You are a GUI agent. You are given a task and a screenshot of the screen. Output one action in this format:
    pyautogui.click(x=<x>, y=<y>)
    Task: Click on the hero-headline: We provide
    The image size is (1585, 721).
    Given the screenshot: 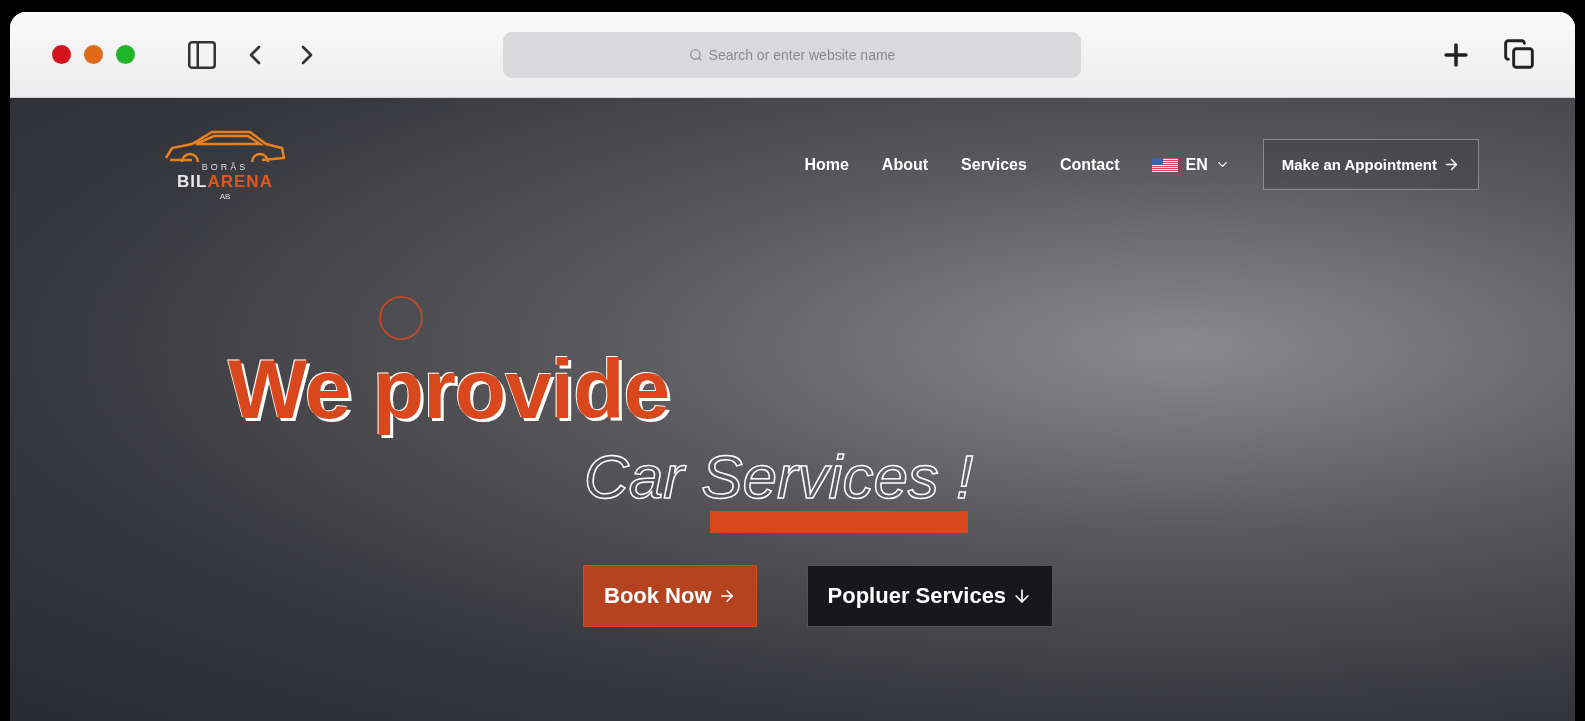 What is the action you would take?
    pyautogui.click(x=449, y=389)
    